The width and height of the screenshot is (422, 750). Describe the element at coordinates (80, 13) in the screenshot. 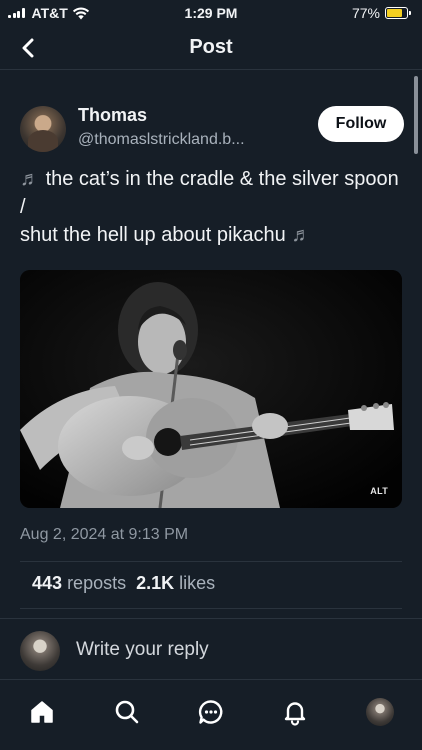

I see `wifi-icon` at that location.